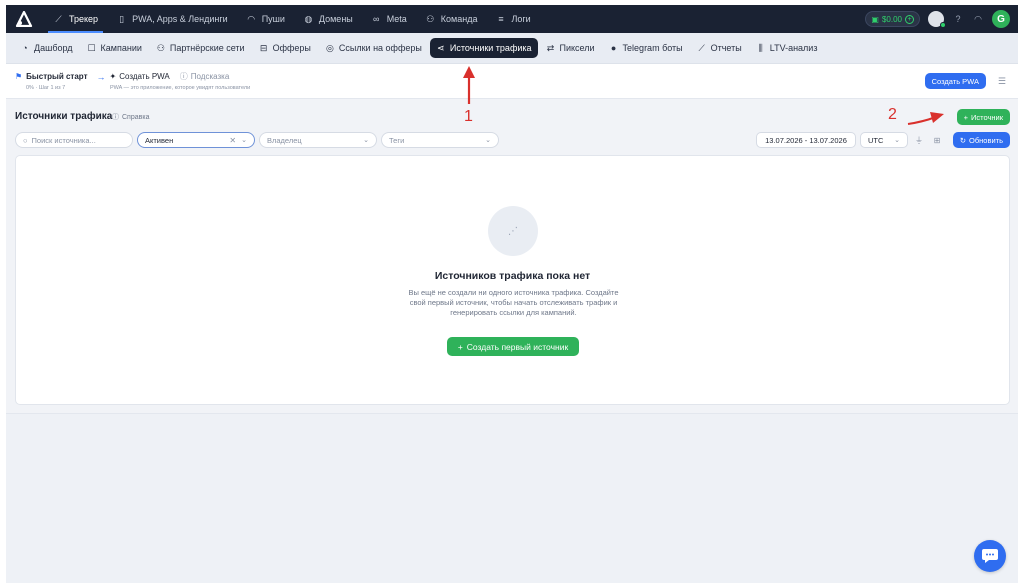 The width and height of the screenshot is (1024, 588). I want to click on topnav-pushes: ◠ Пуши, so click(265, 19).